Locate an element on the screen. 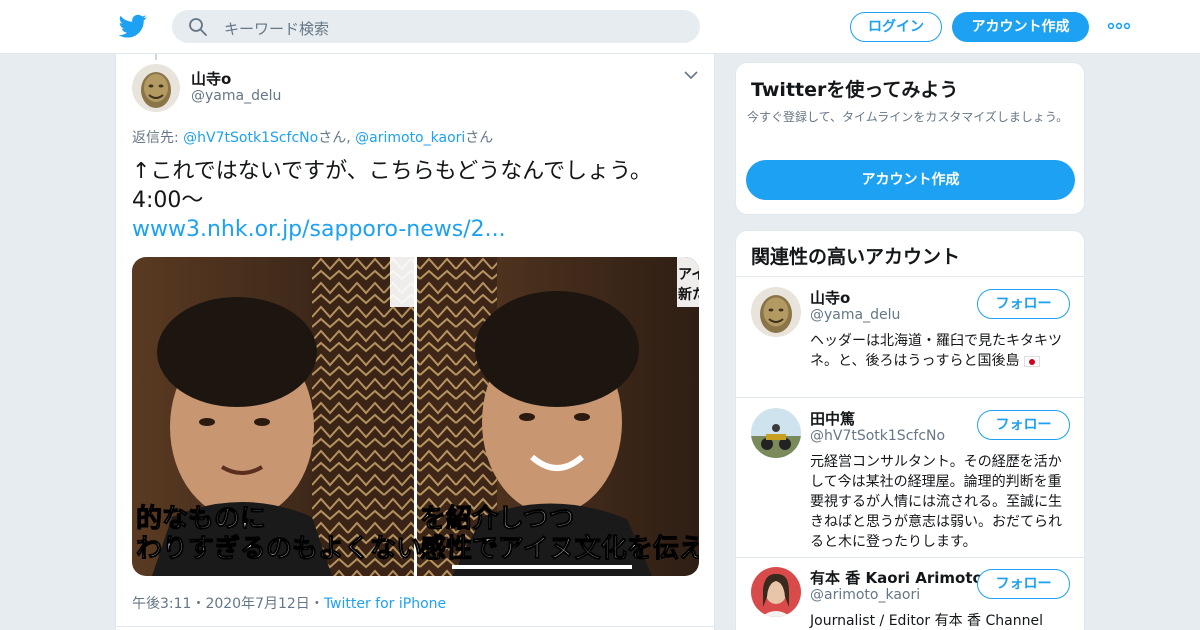 The width and height of the screenshot is (1200, 630). reply-user-link: @arimoto_kaori is located at coordinates (410, 138).